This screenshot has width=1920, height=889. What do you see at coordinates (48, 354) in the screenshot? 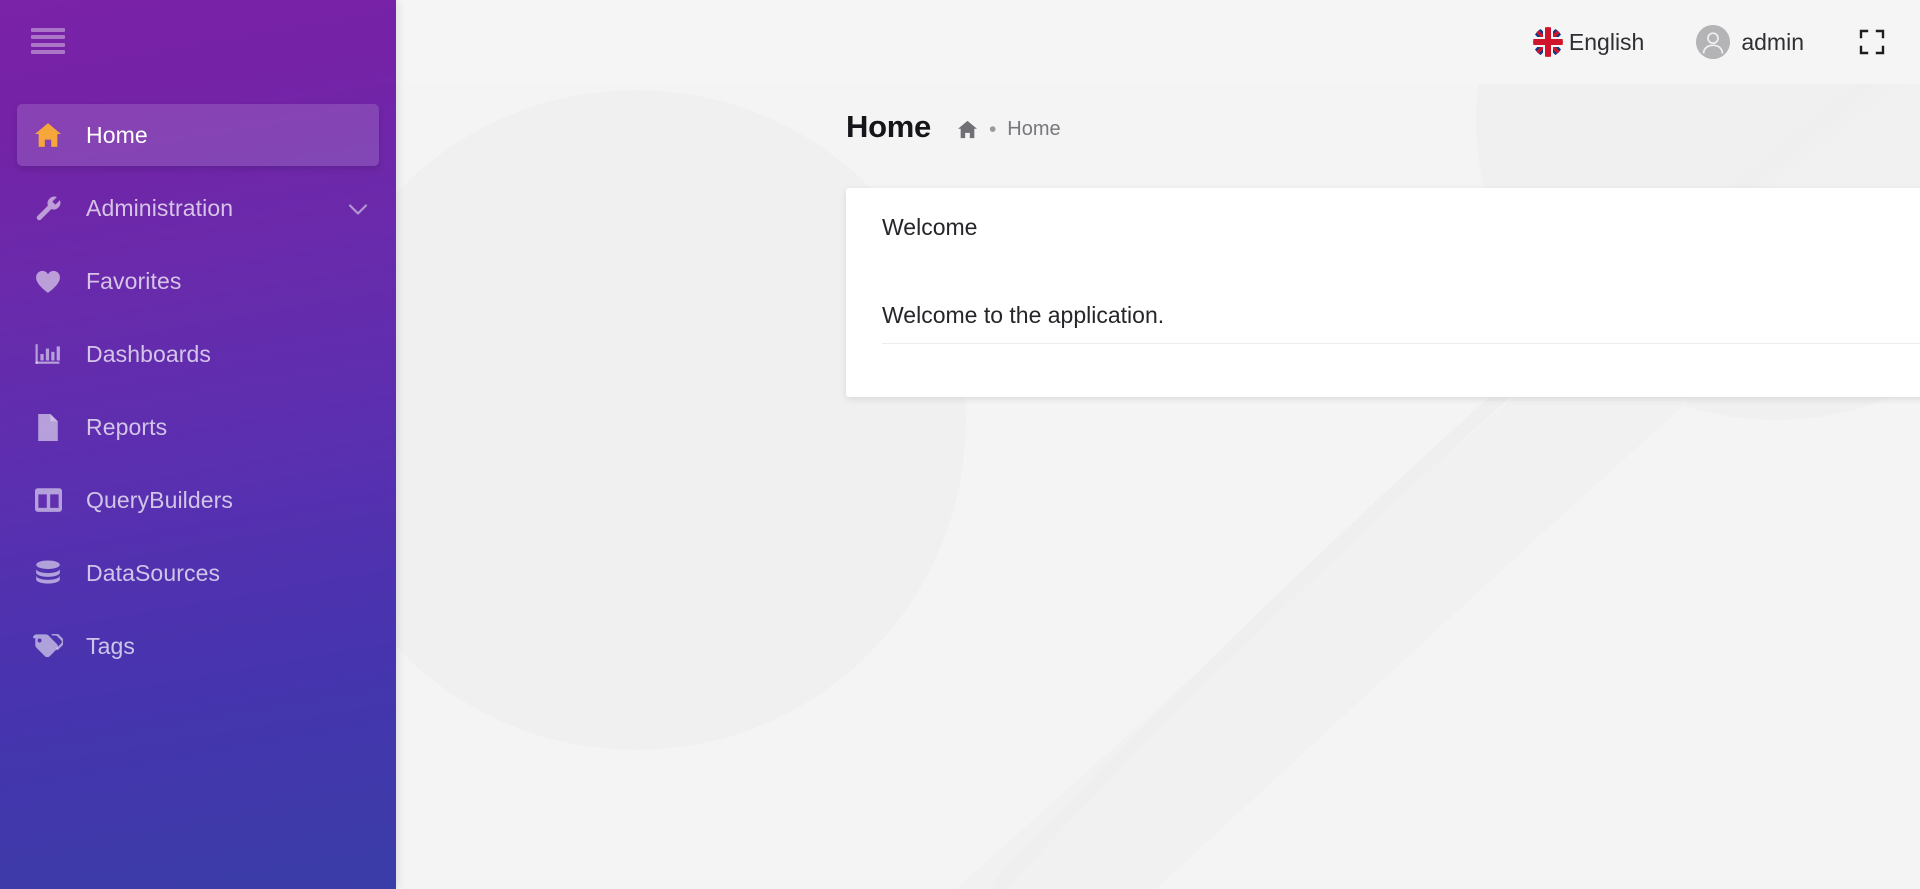
I see `bar-chart-icon` at bounding box center [48, 354].